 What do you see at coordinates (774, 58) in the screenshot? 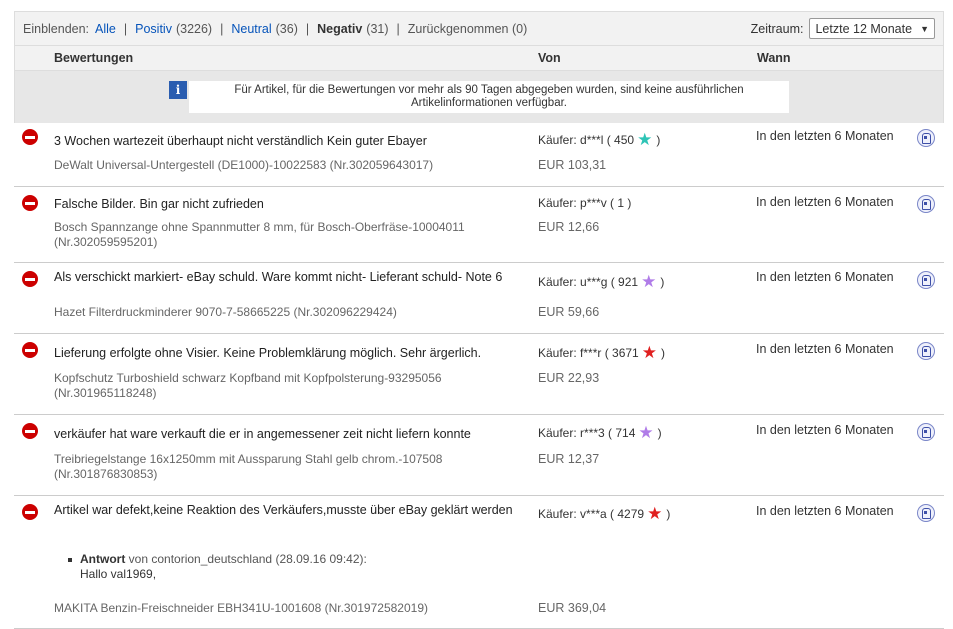
I see `column-header-when: Wann` at bounding box center [774, 58].